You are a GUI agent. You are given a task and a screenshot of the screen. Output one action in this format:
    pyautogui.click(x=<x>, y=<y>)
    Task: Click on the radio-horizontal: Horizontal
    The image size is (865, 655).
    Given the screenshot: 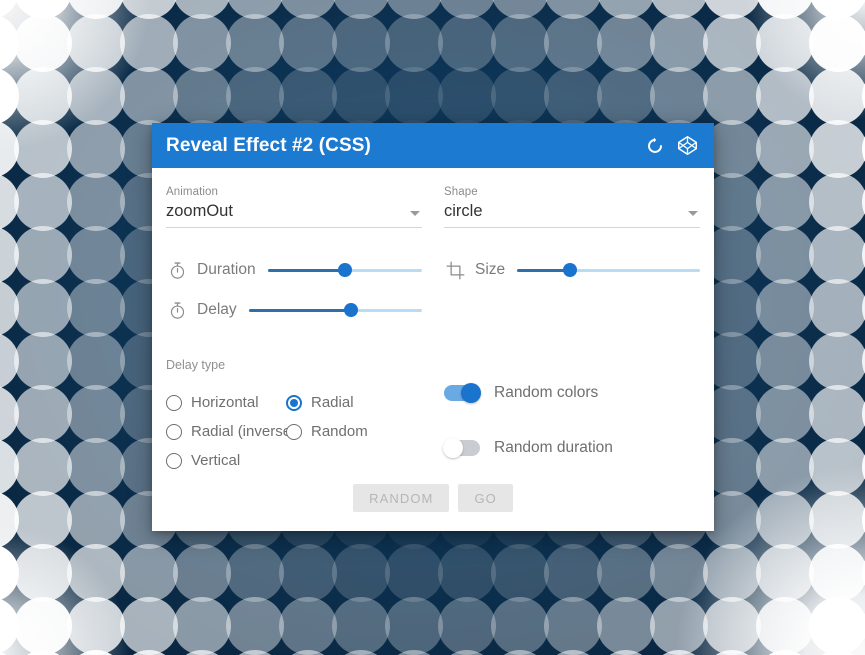 What is the action you would take?
    pyautogui.click(x=226, y=402)
    